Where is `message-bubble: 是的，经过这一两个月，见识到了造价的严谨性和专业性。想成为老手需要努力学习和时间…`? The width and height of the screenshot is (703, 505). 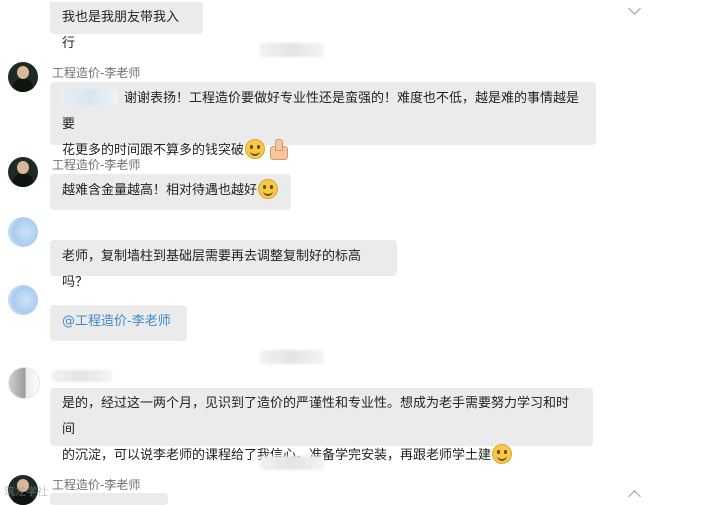 message-bubble: 是的，经过这一两个月，见识到了造价的严谨性和专业性。想成为老手需要努力学习和时间… is located at coordinates (321, 426).